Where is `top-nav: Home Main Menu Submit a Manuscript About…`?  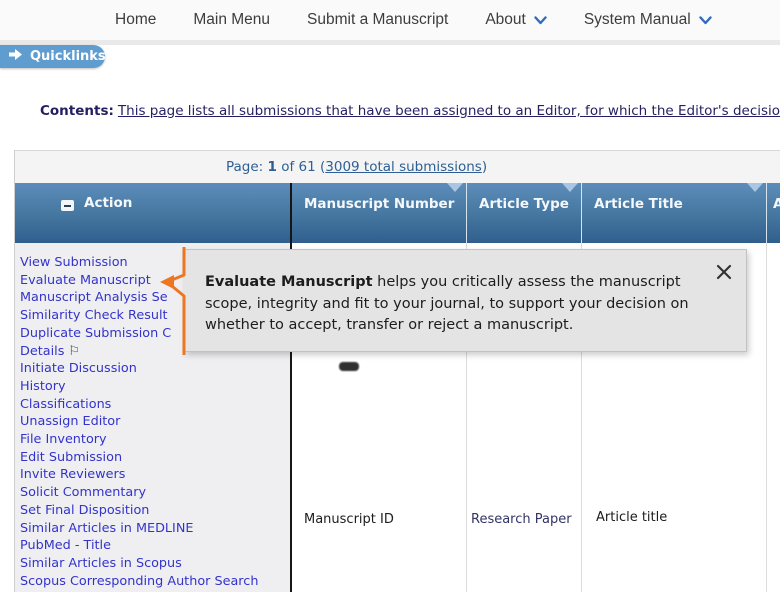 top-nav: Home Main Menu Submit a Manuscript About… is located at coordinates (390, 20).